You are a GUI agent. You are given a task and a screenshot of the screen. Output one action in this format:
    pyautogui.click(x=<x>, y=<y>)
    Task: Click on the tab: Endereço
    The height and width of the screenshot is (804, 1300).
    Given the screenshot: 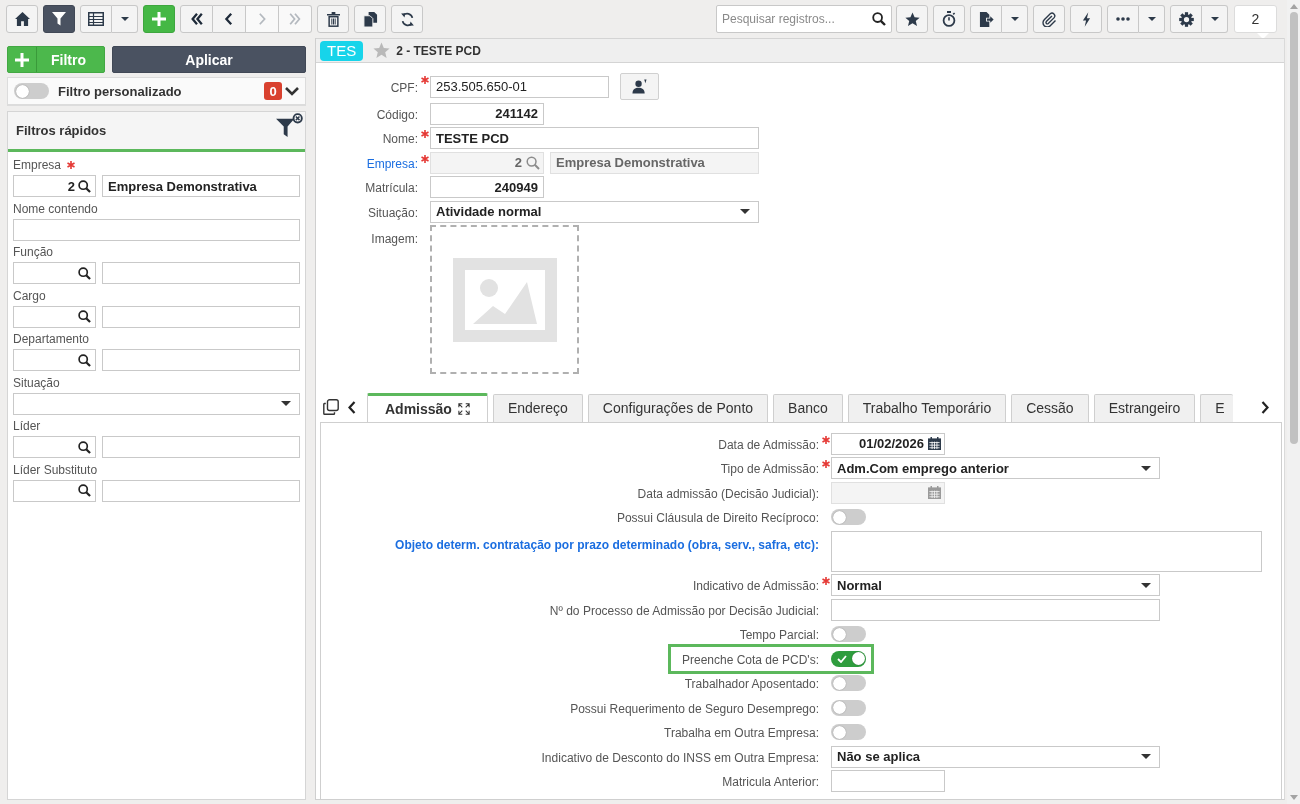 What is the action you would take?
    pyautogui.click(x=537, y=407)
    